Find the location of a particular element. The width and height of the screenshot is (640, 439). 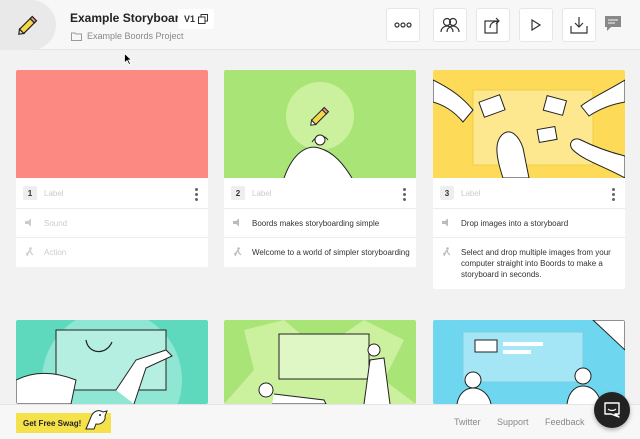

mouse-cursor-icon is located at coordinates (128, 59).